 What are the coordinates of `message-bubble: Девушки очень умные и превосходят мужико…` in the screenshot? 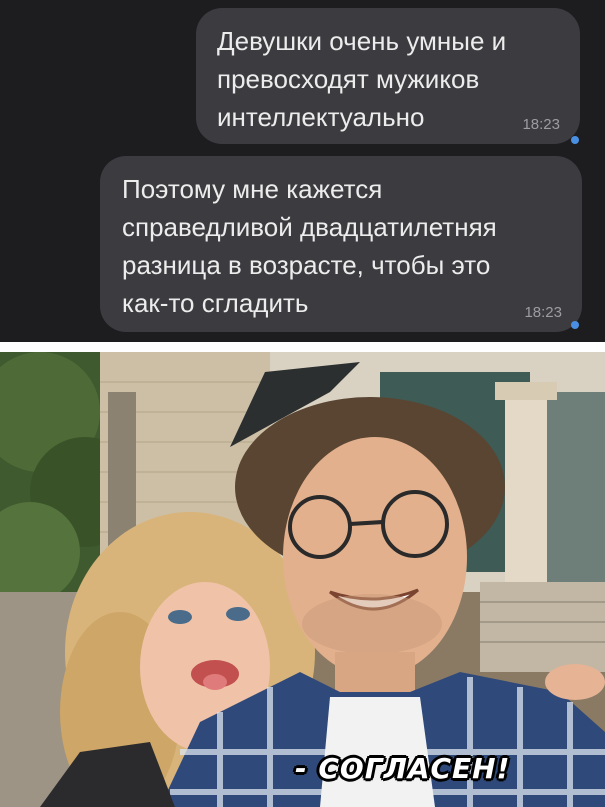 It's located at (388, 76).